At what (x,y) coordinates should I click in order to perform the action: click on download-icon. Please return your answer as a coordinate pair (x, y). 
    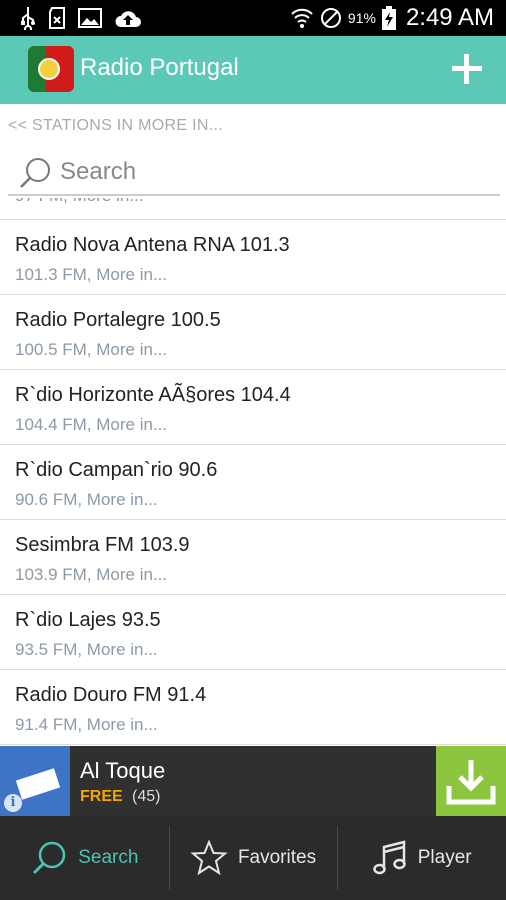
    Looking at the image, I should click on (471, 782).